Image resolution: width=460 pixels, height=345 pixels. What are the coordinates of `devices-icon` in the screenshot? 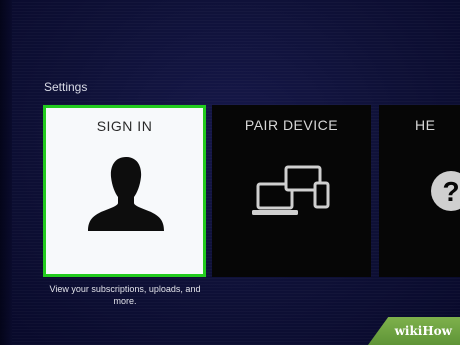 It's located at (291, 190).